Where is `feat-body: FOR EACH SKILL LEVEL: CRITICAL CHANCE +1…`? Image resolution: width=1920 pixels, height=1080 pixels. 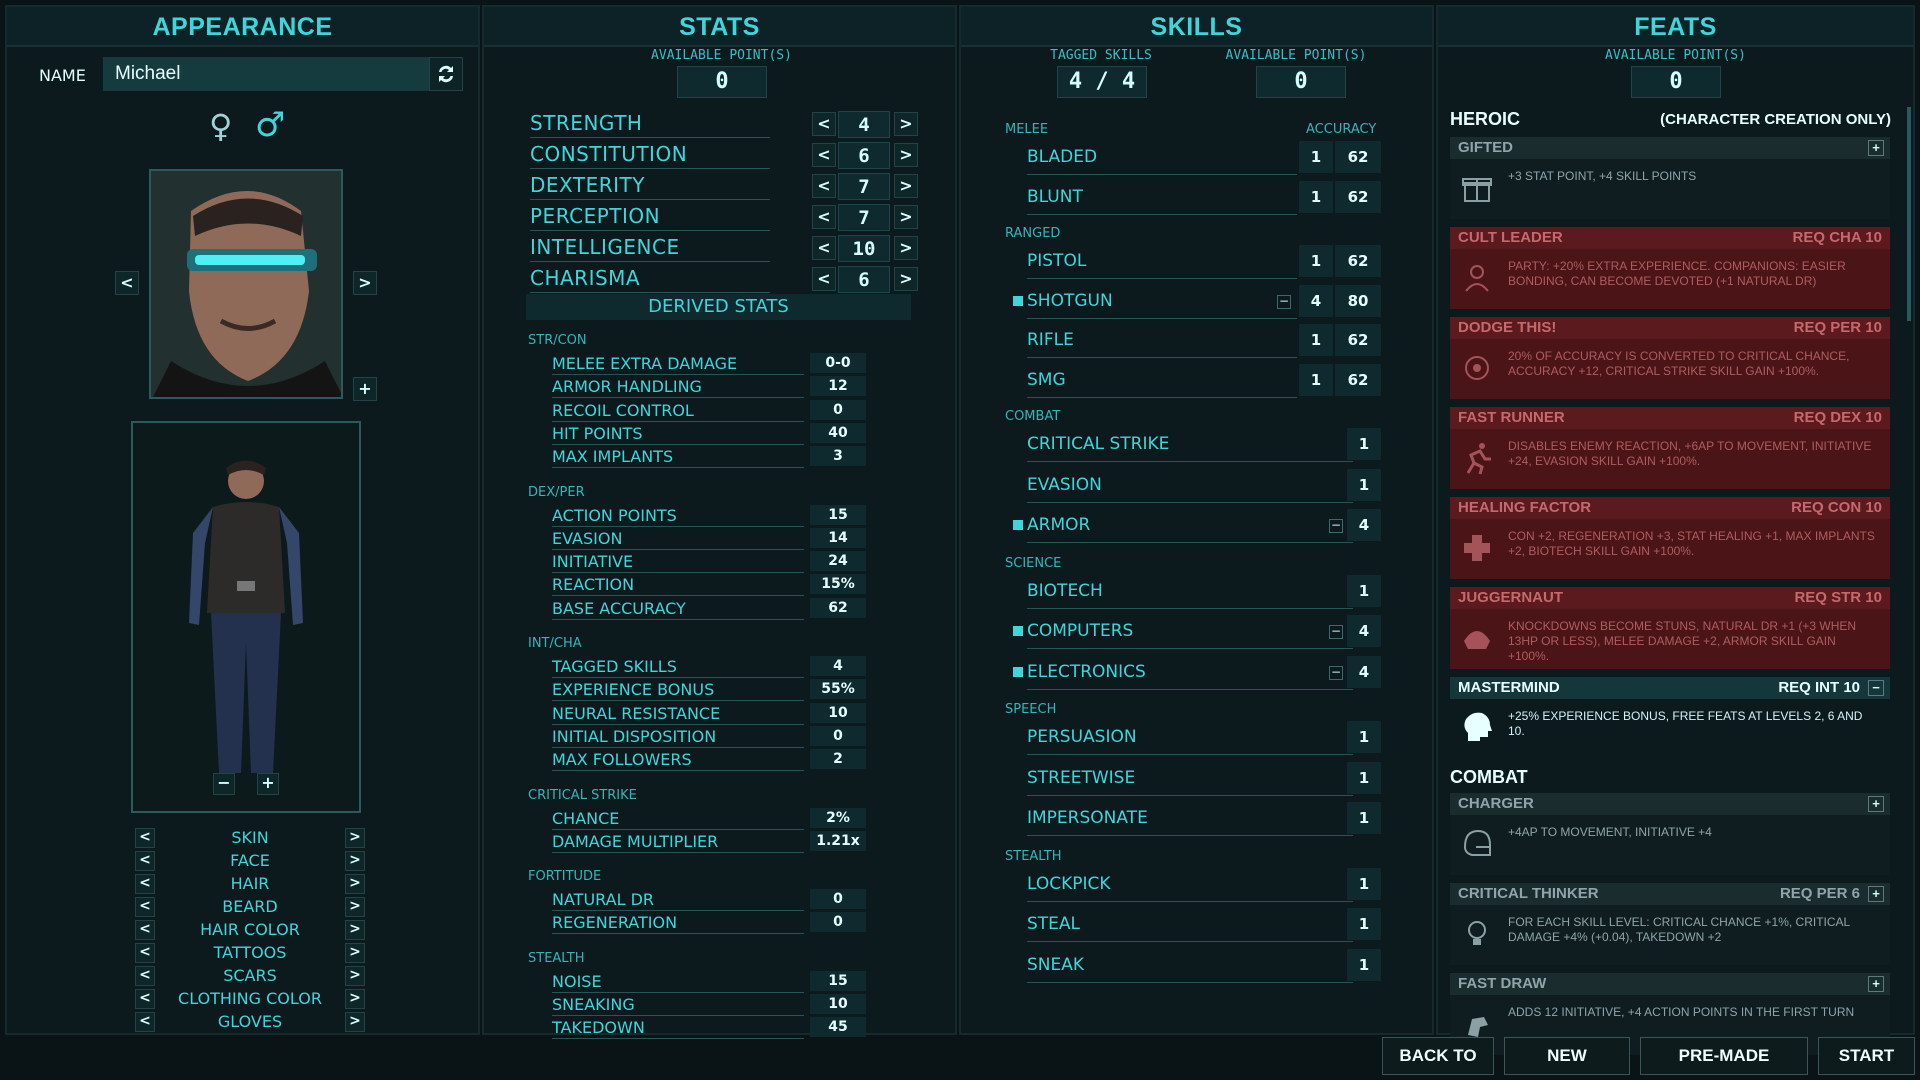
feat-body: FOR EACH SKILL LEVEL: CRITICAL CHANCE +1… is located at coordinates (1670, 935).